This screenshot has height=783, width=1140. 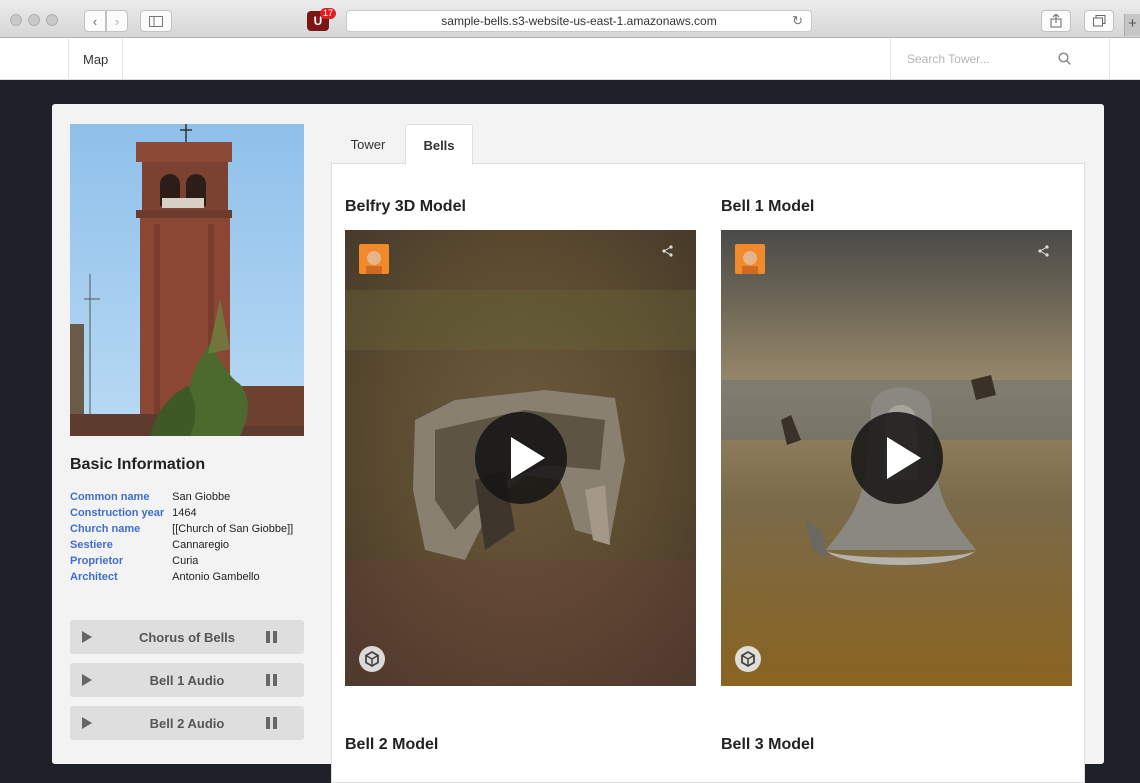 What do you see at coordinates (138, 464) in the screenshot?
I see `basic-info-title: Basic Information` at bounding box center [138, 464].